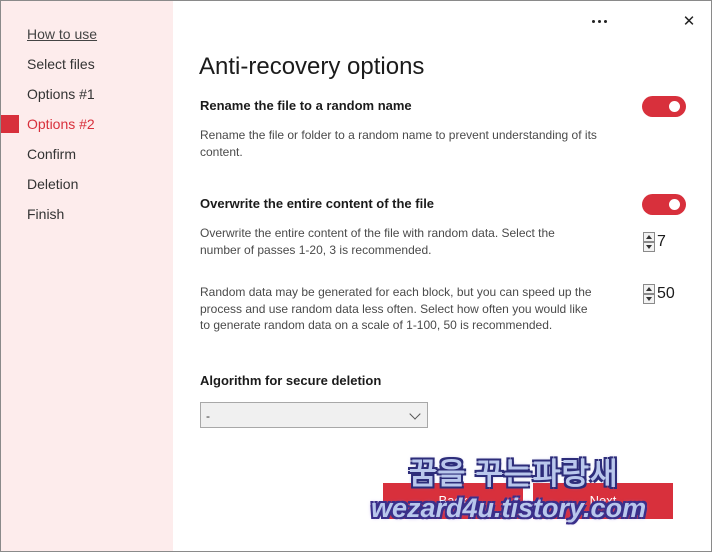  I want to click on active-step-marker, so click(10, 124).